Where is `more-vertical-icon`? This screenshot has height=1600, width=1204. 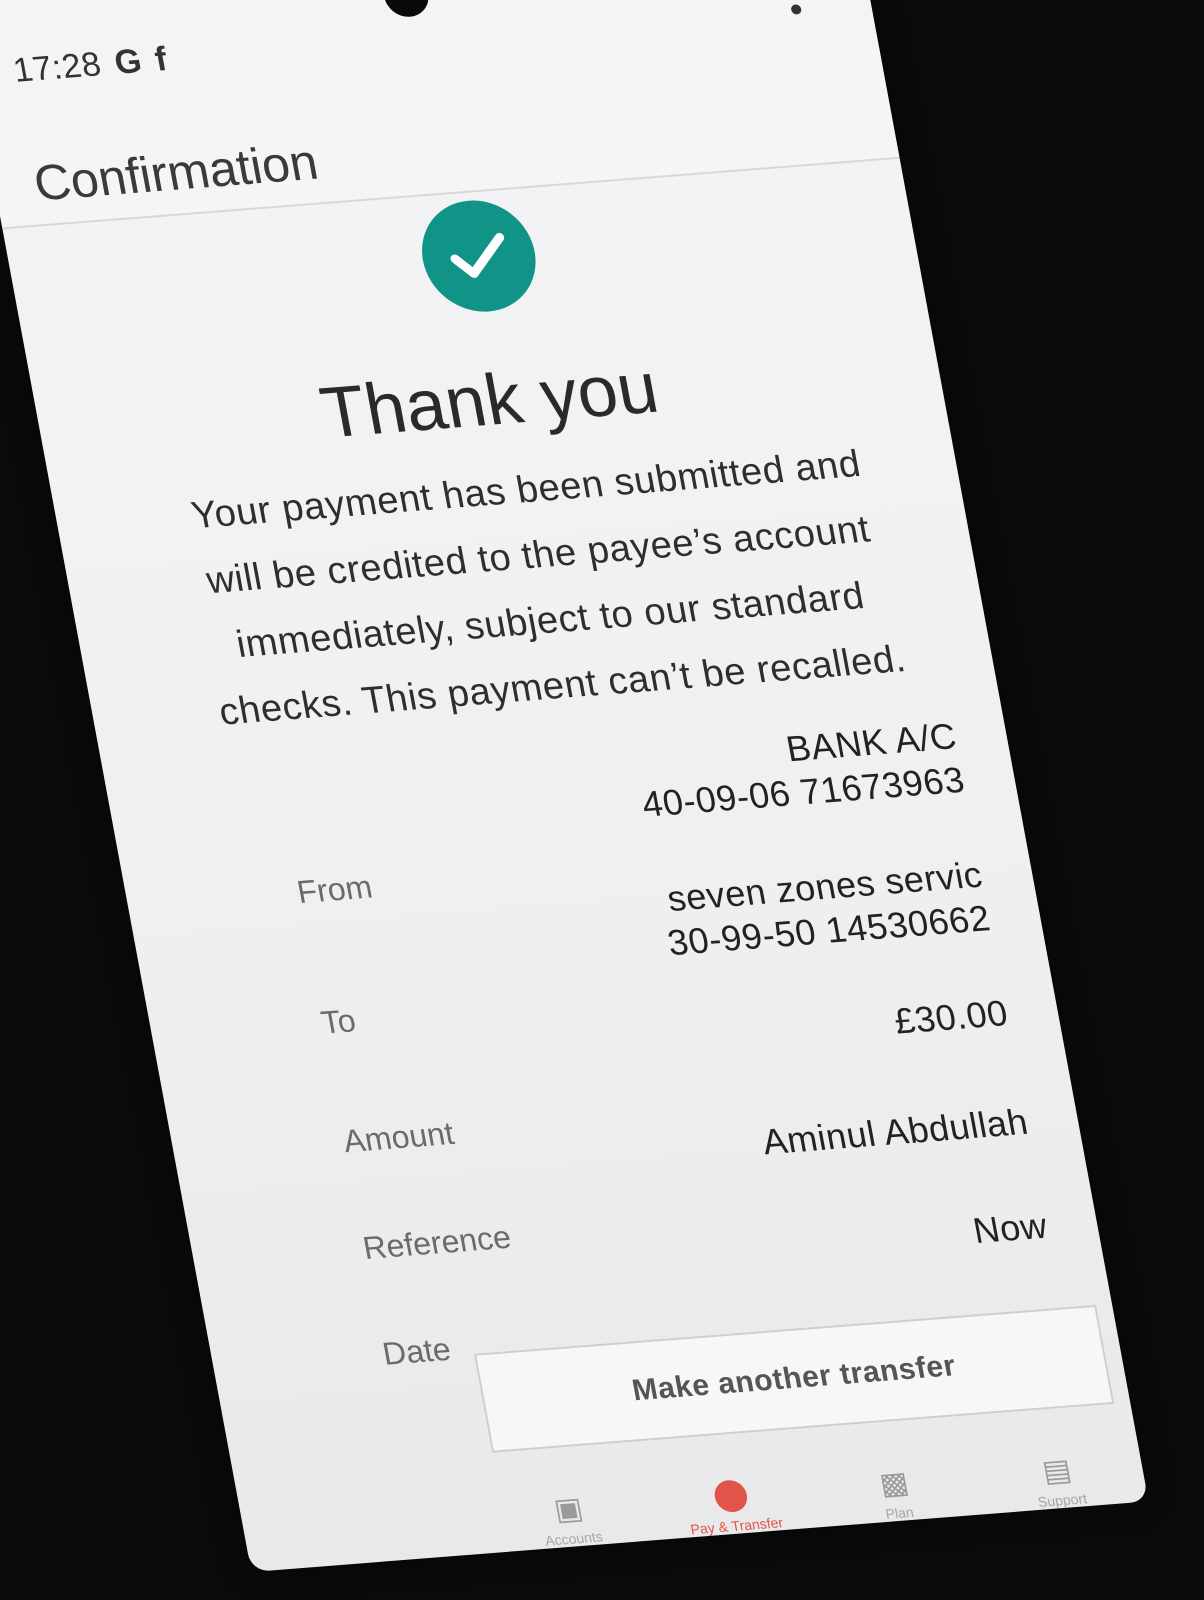 more-vertical-icon is located at coordinates (793, 7).